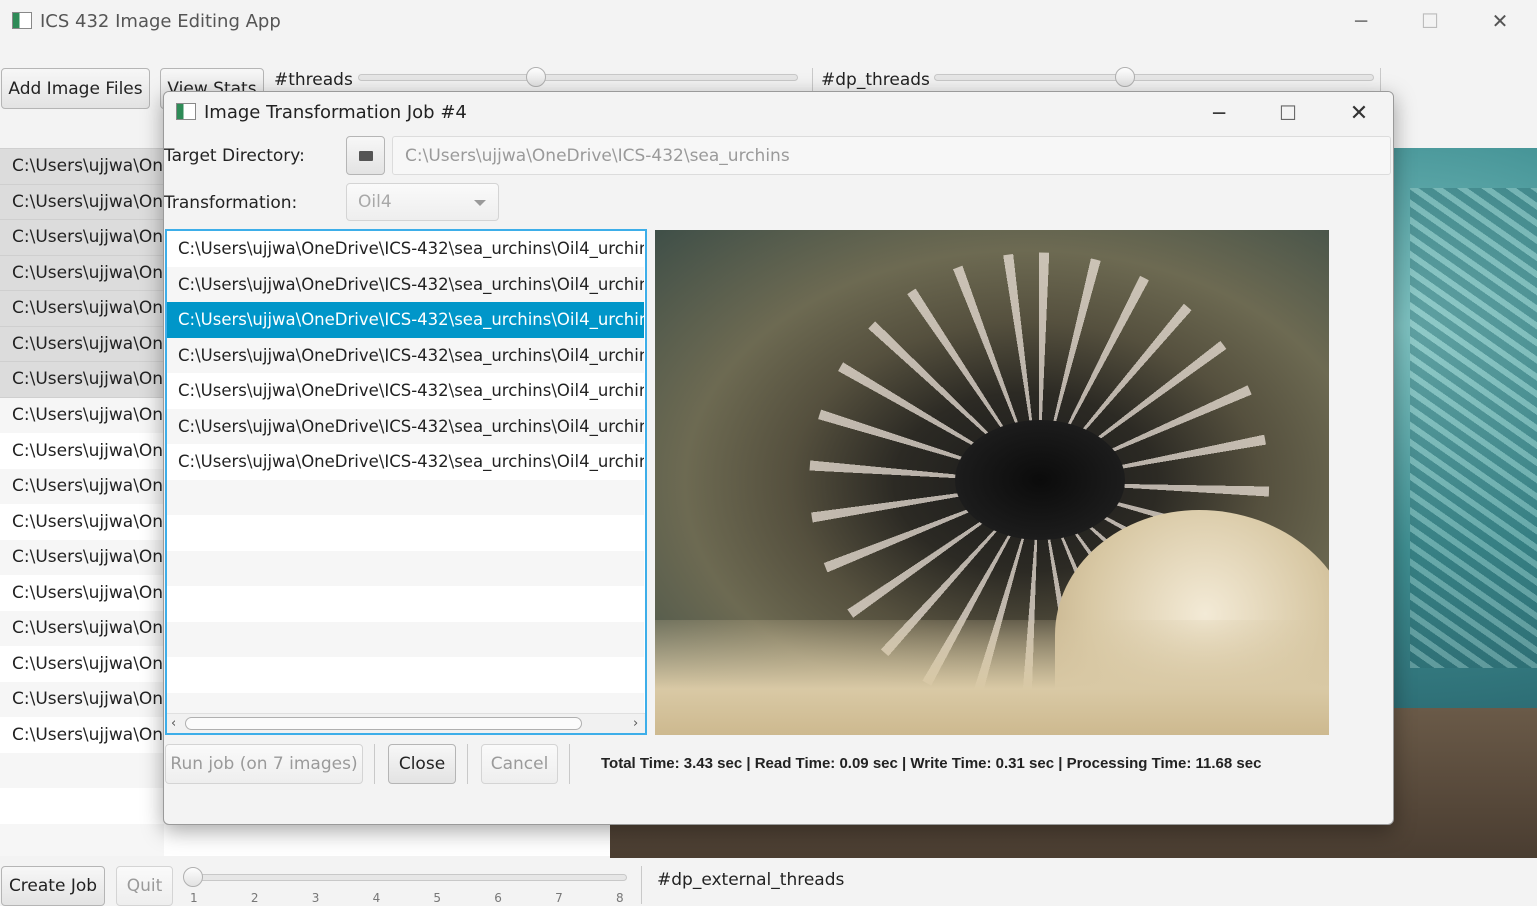 The width and height of the screenshot is (1537, 906). I want to click on dialog-title-bar: Image Transformation Job #4 ─ ☐ ✕, so click(778, 113).